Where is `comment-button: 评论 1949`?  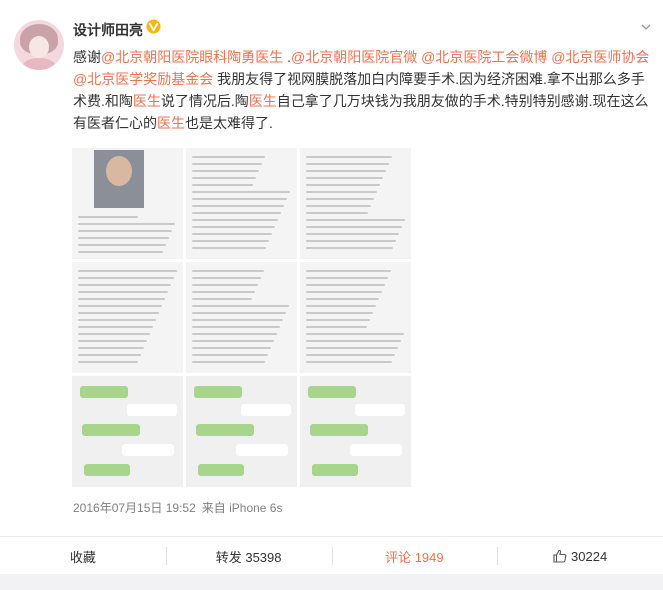 comment-button: 评论 1949 is located at coordinates (414, 556).